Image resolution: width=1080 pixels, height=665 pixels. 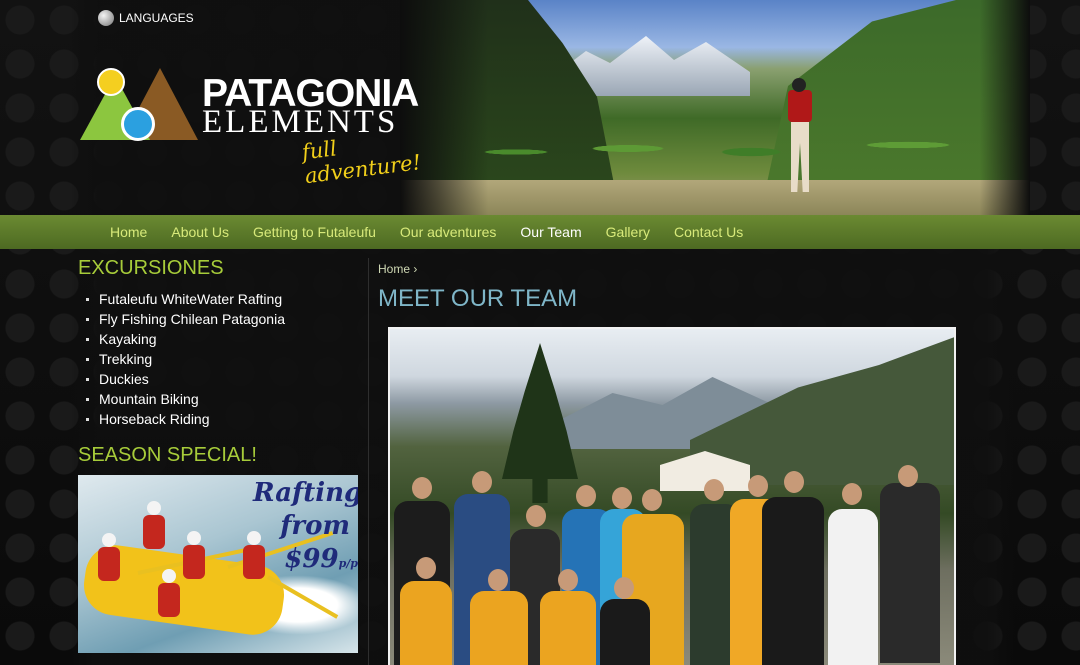 What do you see at coordinates (394, 269) in the screenshot?
I see `breadcrumb-home-link: Home` at bounding box center [394, 269].